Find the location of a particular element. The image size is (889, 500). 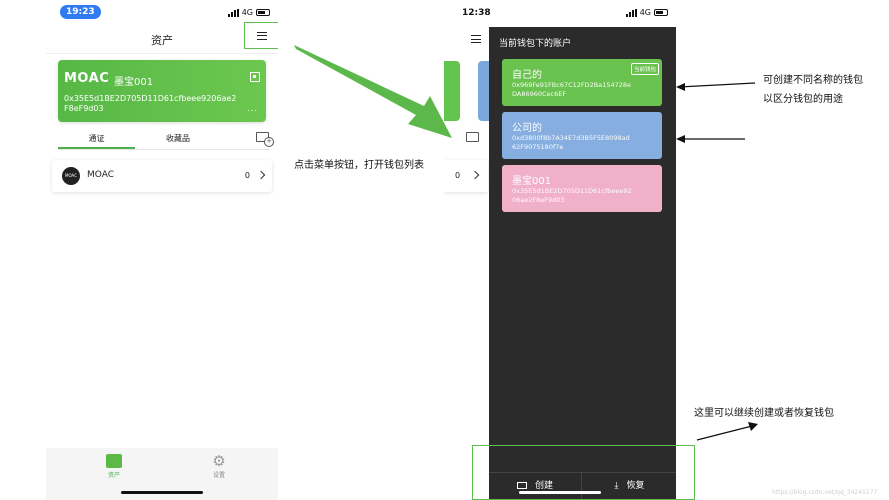

header-divider is located at coordinates (162, 53).